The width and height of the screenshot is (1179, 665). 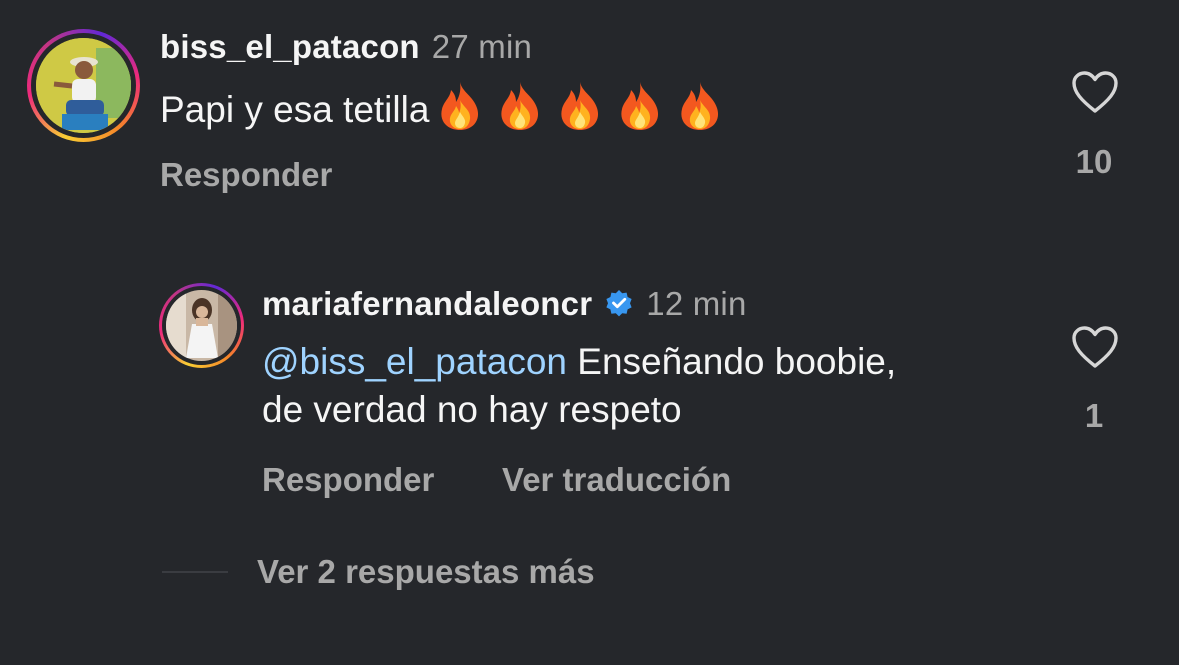 I want to click on reply-time: 12 min, so click(x=696, y=303).